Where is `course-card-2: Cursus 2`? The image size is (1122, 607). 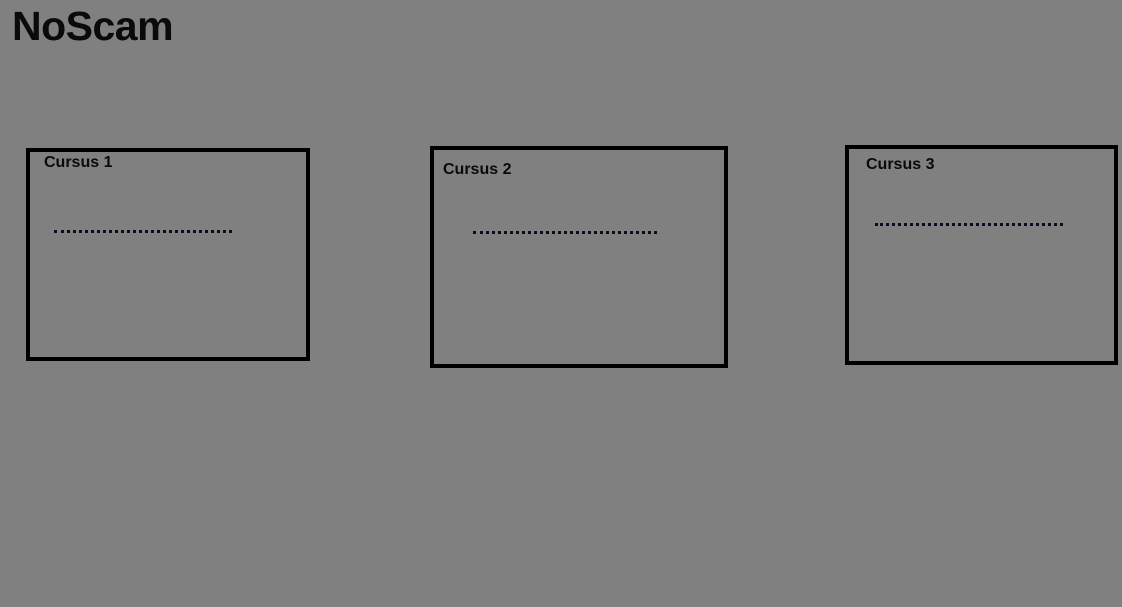 course-card-2: Cursus 2 is located at coordinates (579, 257).